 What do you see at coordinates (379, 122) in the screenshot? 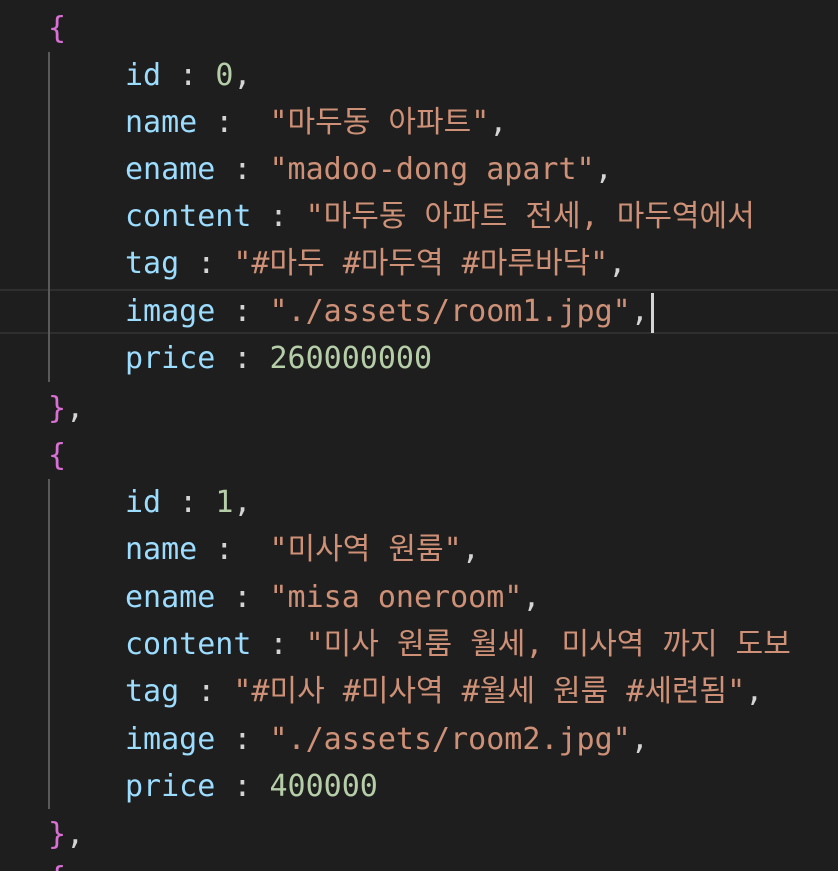
I see `string-value: "마두동 아파트"` at bounding box center [379, 122].